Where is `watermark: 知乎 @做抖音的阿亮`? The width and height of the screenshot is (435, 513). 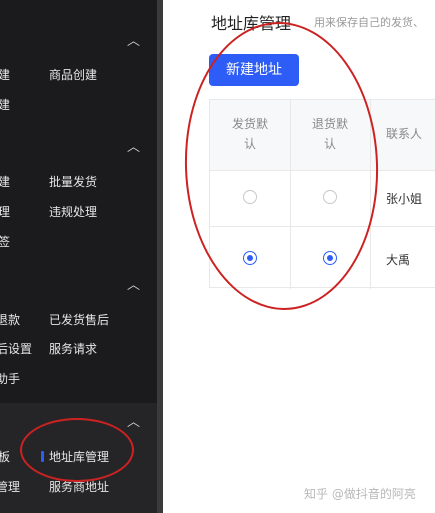
watermark: 知乎 @做抖音的阿亮 is located at coordinates (360, 494).